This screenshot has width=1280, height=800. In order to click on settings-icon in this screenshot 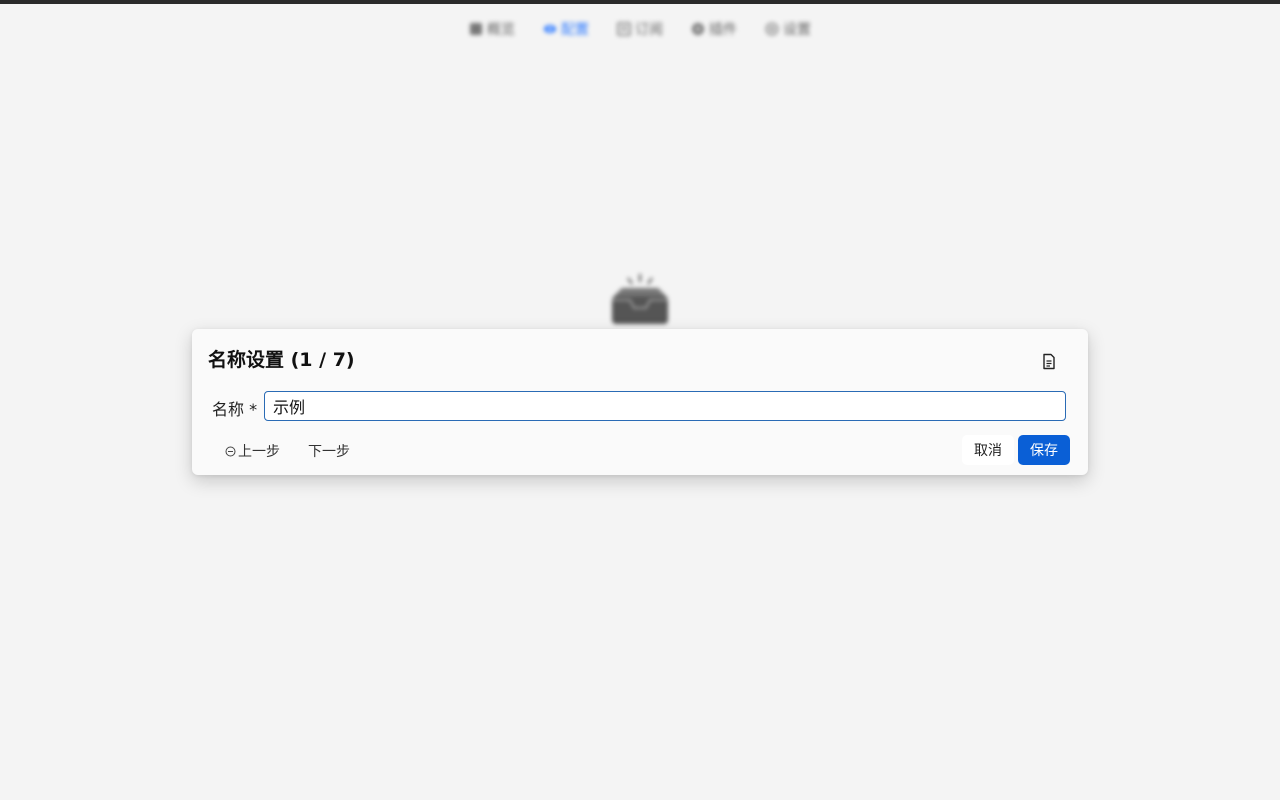, I will do `click(772, 29)`.